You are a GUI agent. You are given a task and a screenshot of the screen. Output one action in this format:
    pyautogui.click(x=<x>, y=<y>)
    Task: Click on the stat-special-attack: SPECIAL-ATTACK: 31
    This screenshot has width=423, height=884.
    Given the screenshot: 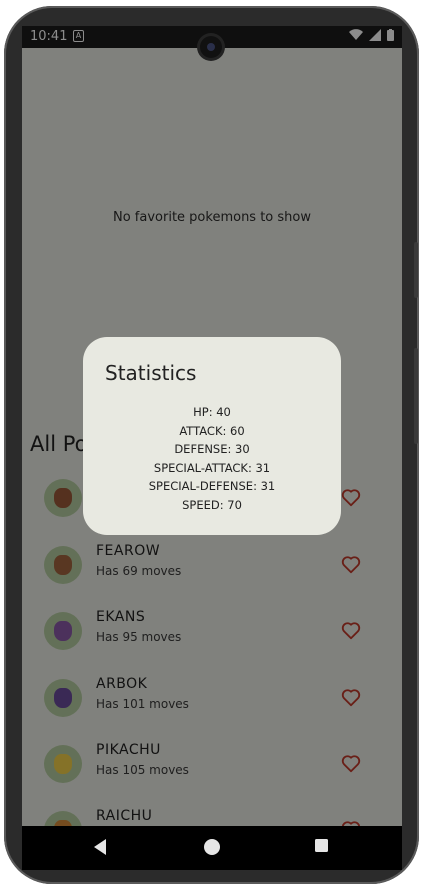 What is the action you would take?
    pyautogui.click(x=212, y=467)
    